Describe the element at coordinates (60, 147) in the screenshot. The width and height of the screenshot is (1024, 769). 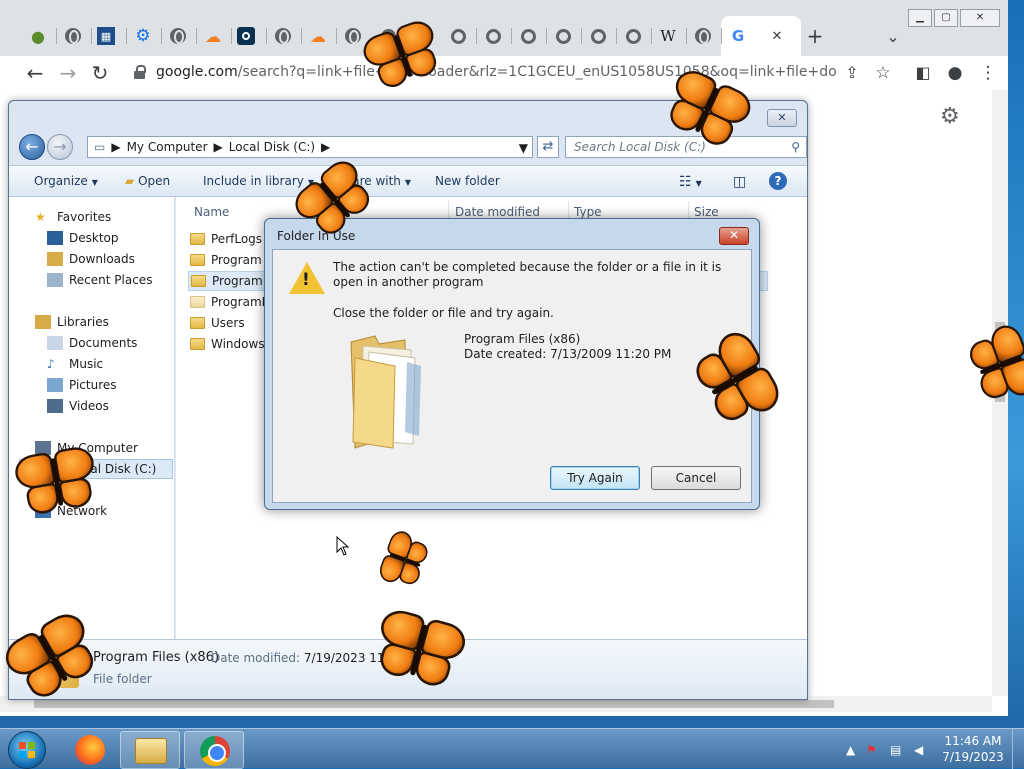
I see `forward-button: →` at that location.